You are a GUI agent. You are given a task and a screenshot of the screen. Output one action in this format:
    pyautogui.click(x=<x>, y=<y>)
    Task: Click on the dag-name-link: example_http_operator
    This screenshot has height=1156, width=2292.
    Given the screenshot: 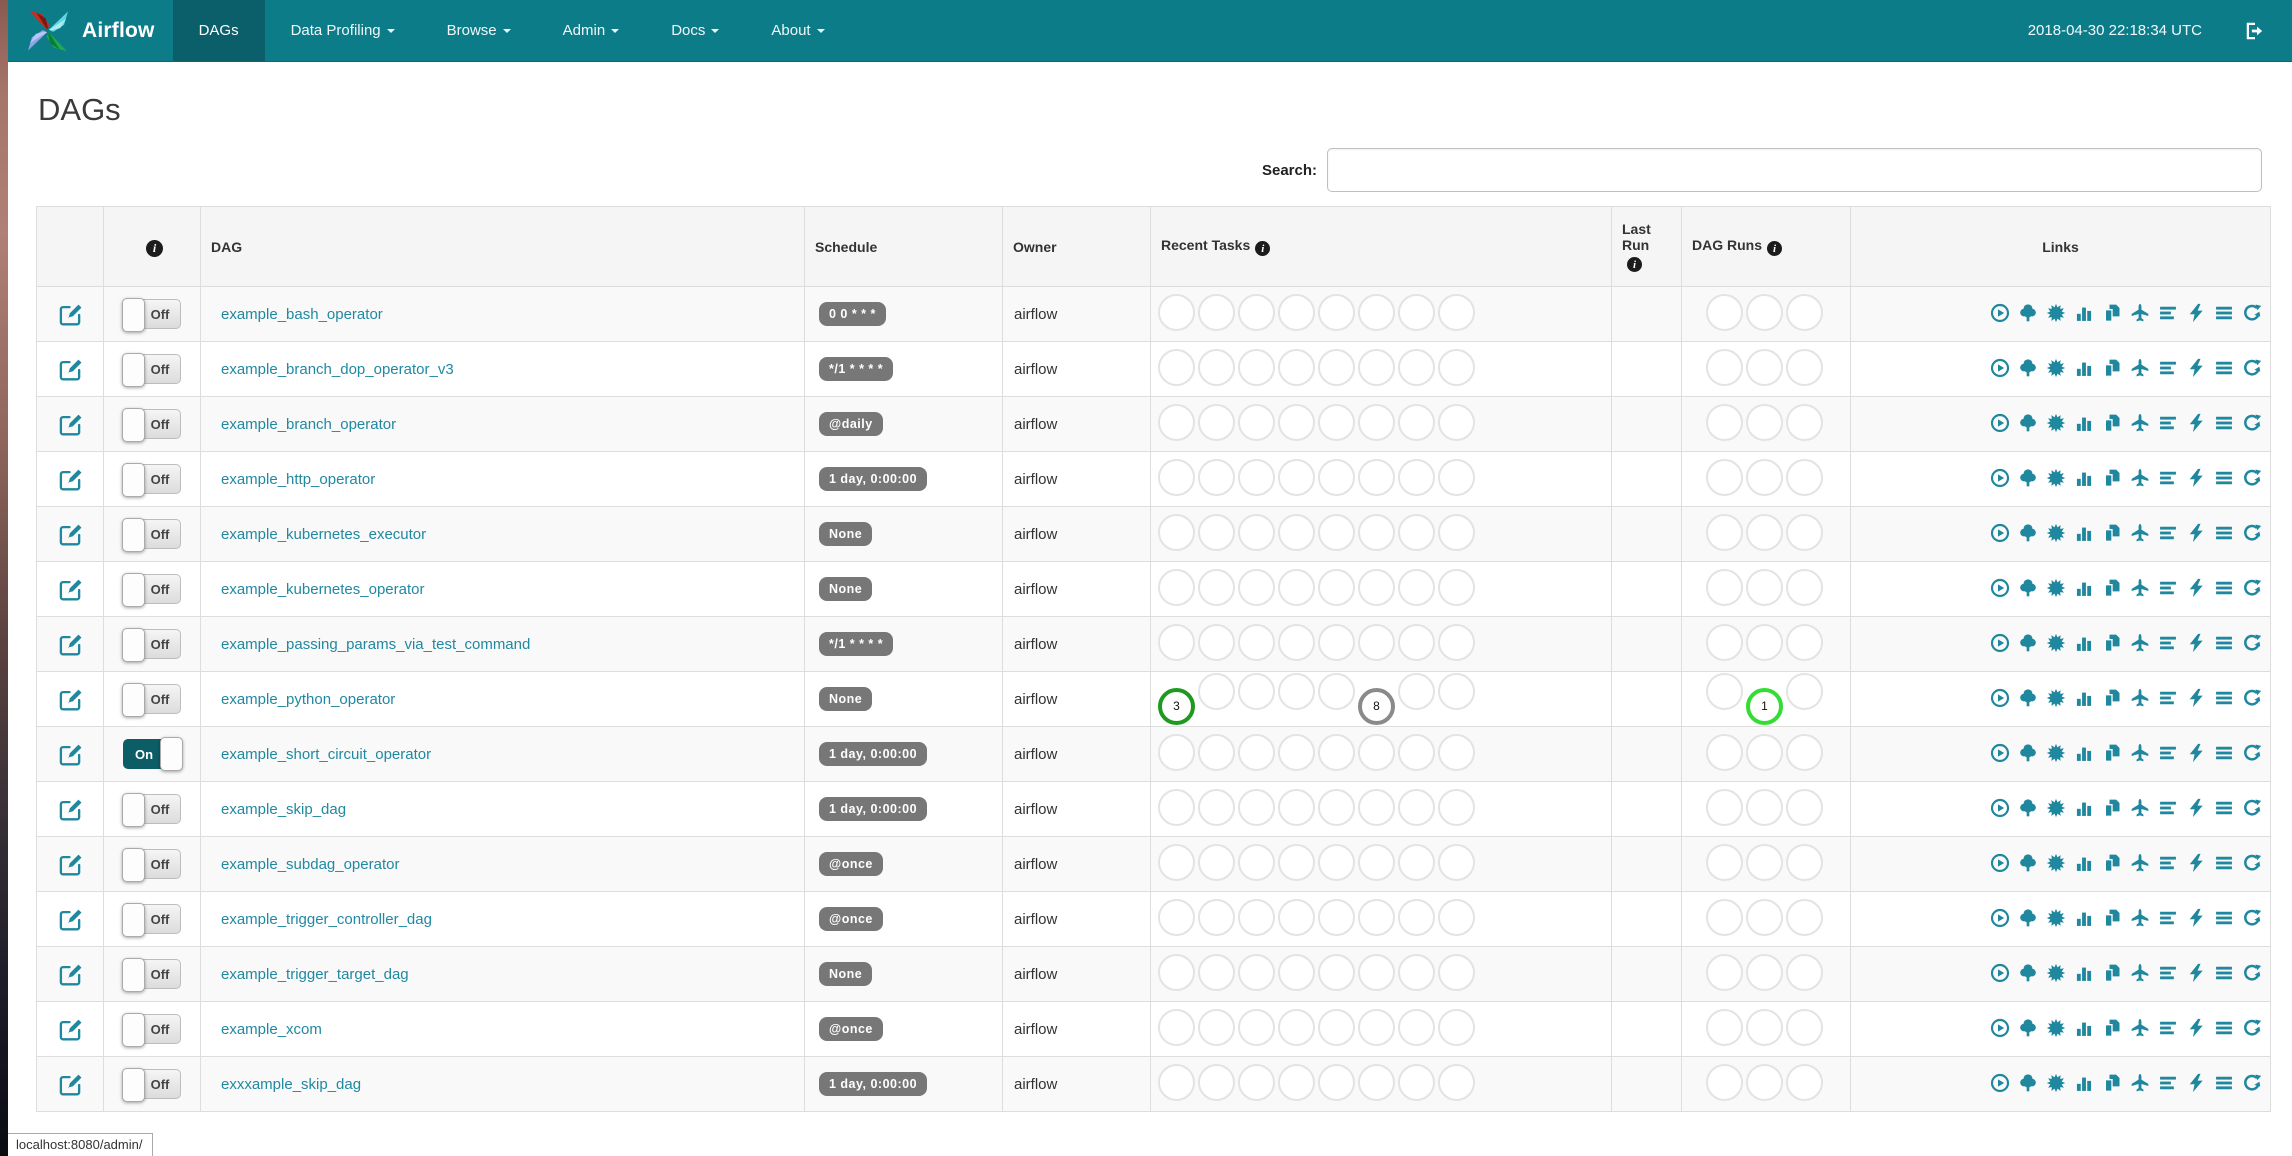 What is the action you would take?
    pyautogui.click(x=298, y=479)
    